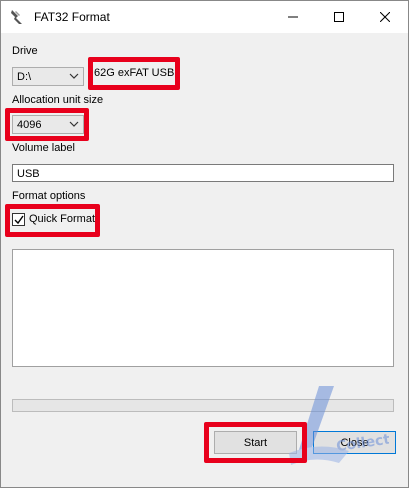  What do you see at coordinates (28, 174) in the screenshot?
I see `volume-label-value: USB` at bounding box center [28, 174].